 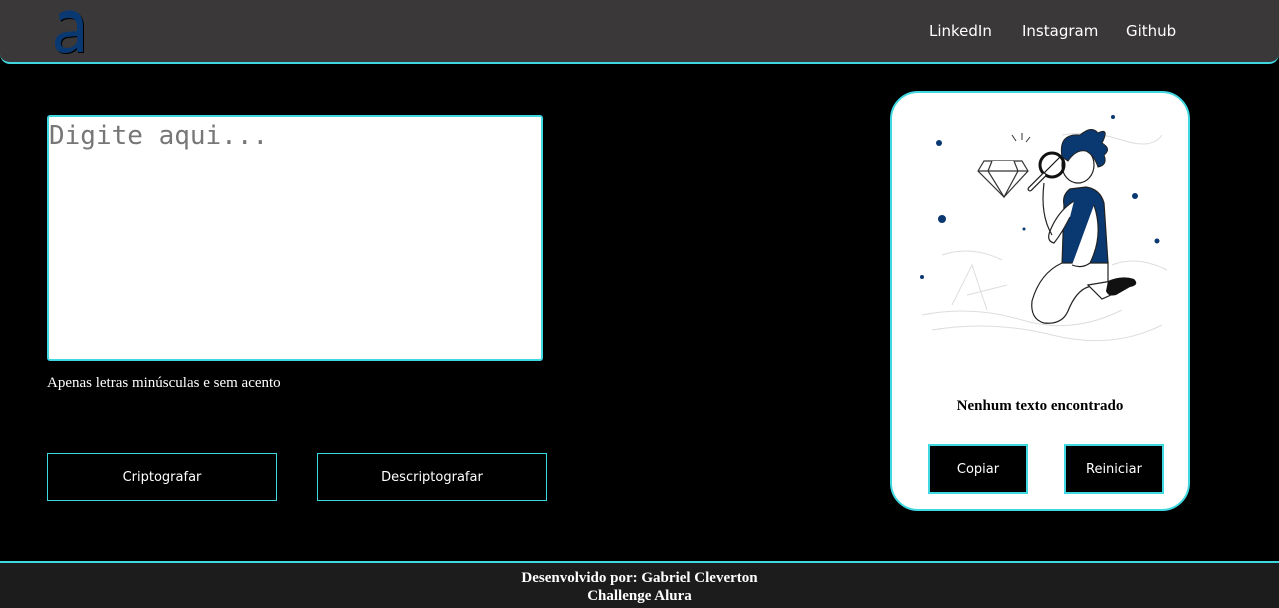 I want to click on empty-output-message: Nenhum texto encontrado, so click(x=1040, y=406).